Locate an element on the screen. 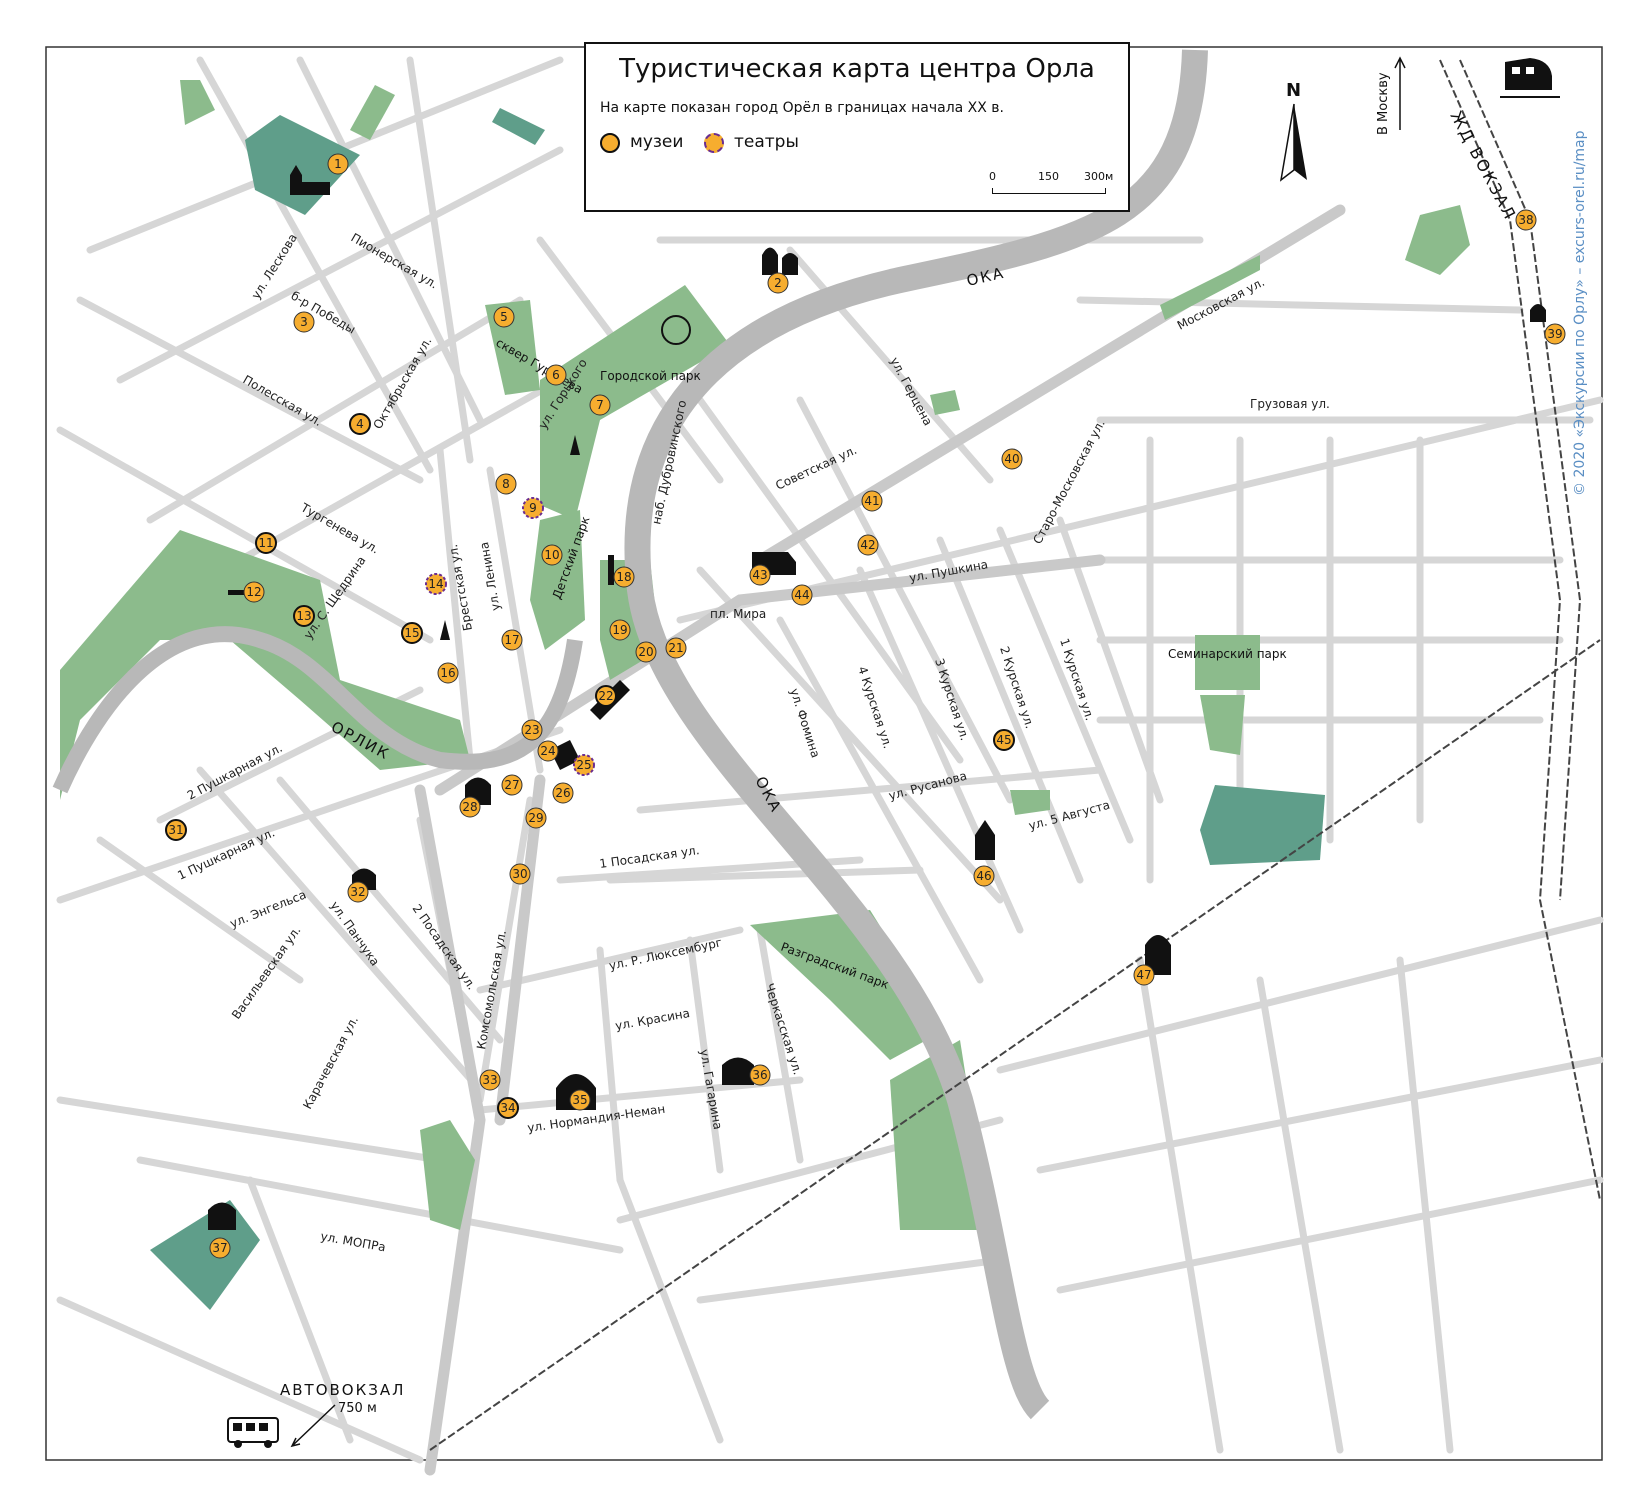  museum-marker: 27 is located at coordinates (512, 785).